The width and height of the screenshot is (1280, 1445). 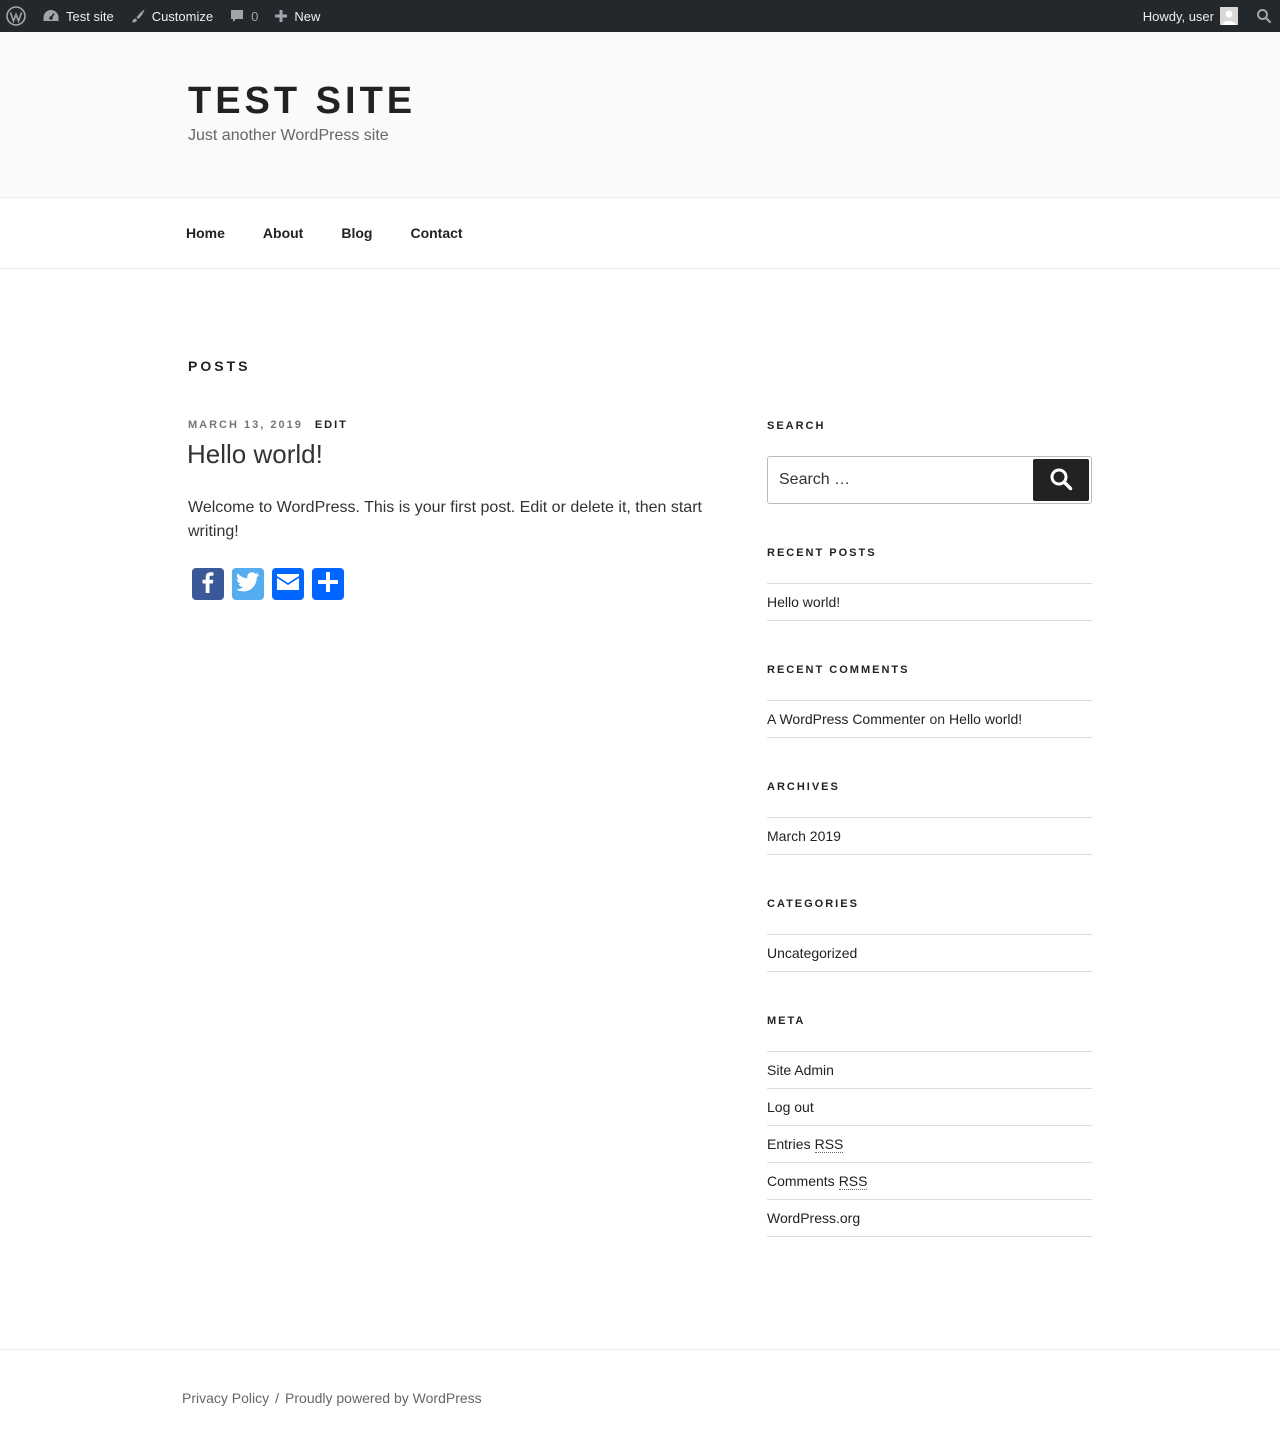 What do you see at coordinates (640, 16) in the screenshot?
I see `admin-bar: Test site Customize 0 New Howdy, user` at bounding box center [640, 16].